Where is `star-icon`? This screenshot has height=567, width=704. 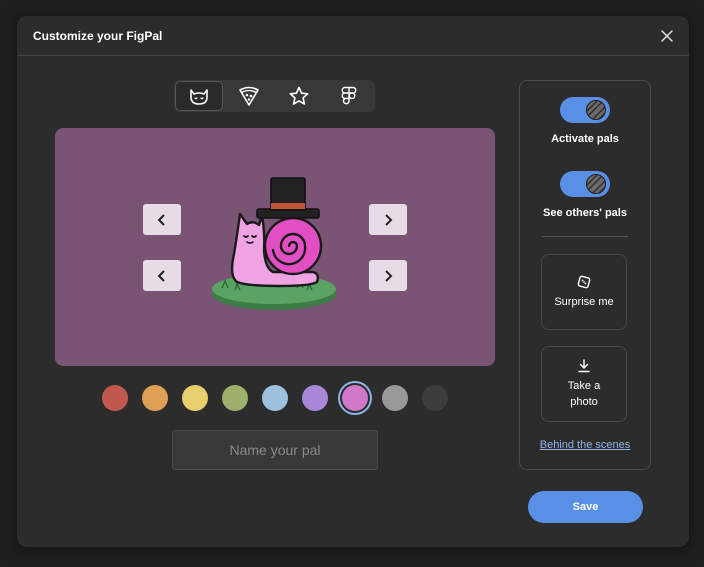 star-icon is located at coordinates (299, 95).